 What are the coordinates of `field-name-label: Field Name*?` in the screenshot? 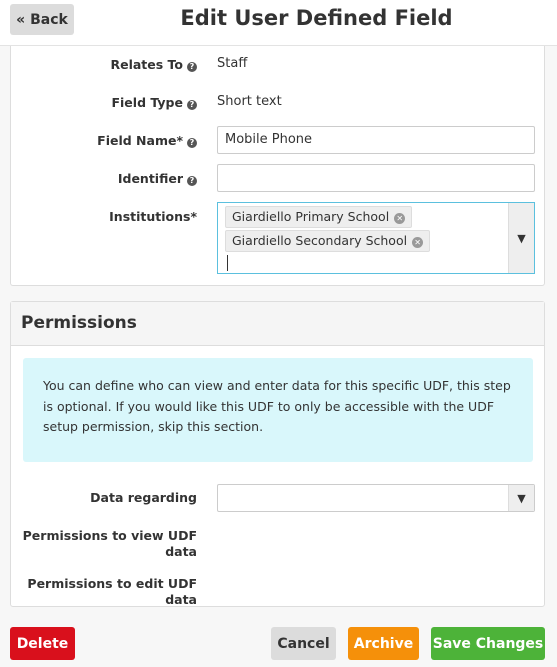 It's located at (104, 140).